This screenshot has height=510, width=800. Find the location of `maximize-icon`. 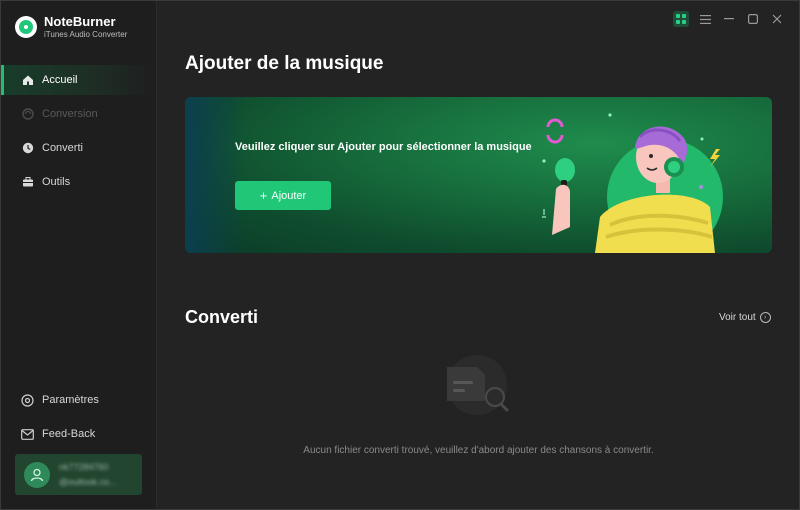

maximize-icon is located at coordinates (753, 19).